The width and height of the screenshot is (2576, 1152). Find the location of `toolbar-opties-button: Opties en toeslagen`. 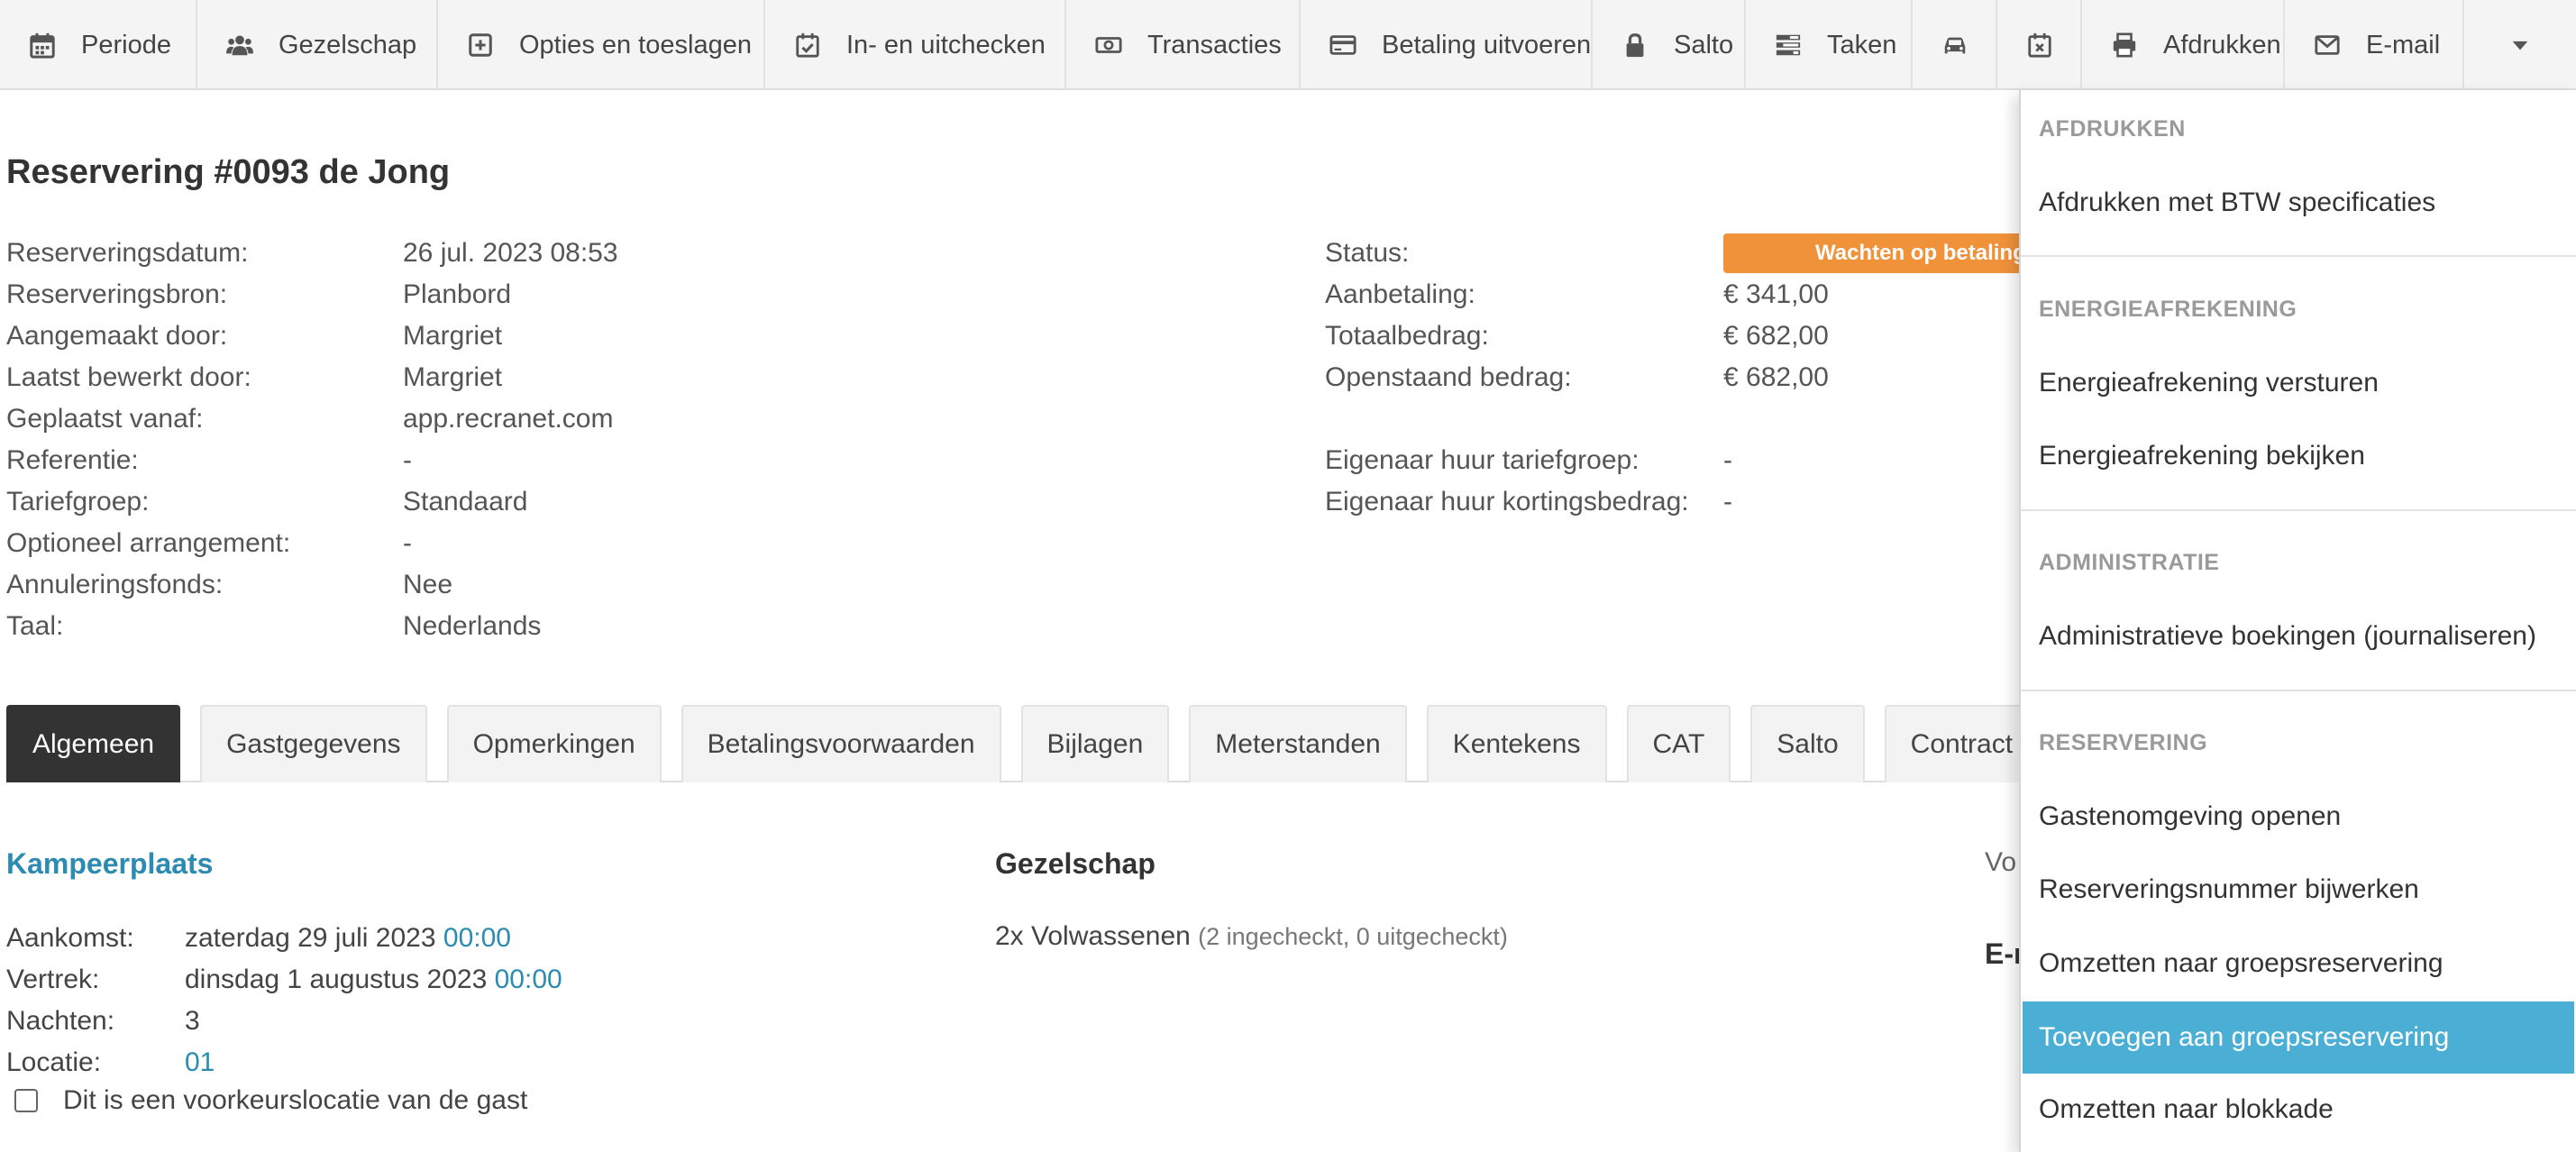

toolbar-opties-button: Opties en toeslagen is located at coordinates (601, 45).